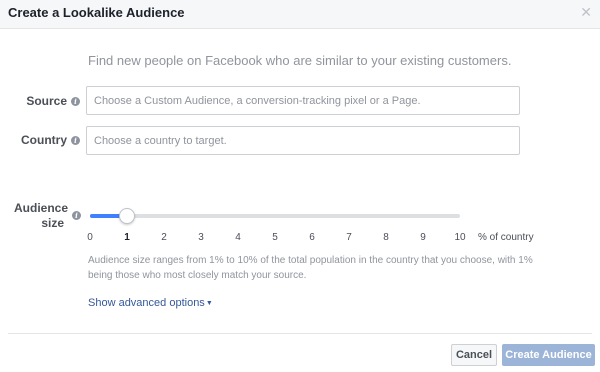  What do you see at coordinates (423, 237) in the screenshot?
I see `slider-tick-label: 9` at bounding box center [423, 237].